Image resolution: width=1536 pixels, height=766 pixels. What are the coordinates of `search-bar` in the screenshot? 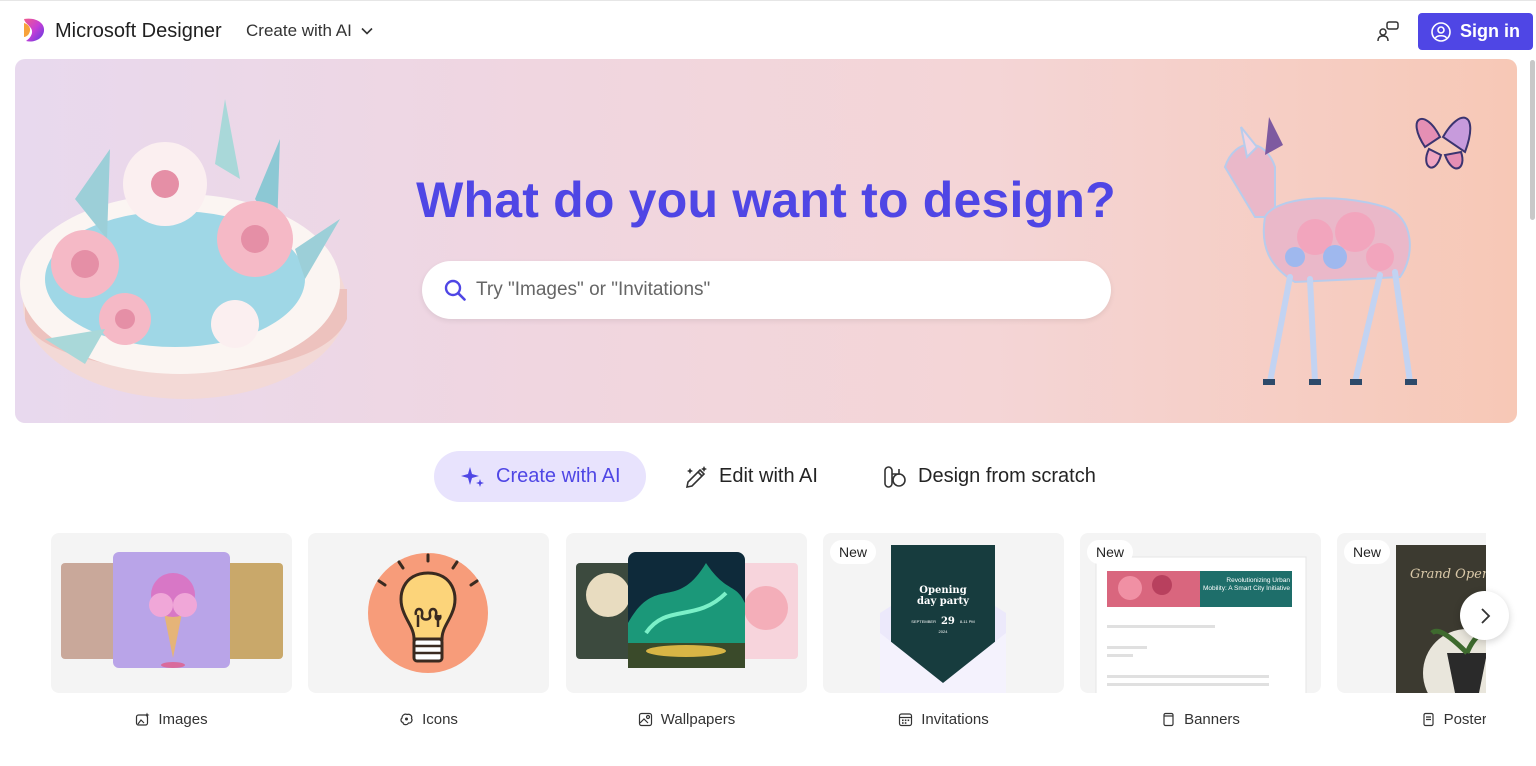 It's located at (766, 290).